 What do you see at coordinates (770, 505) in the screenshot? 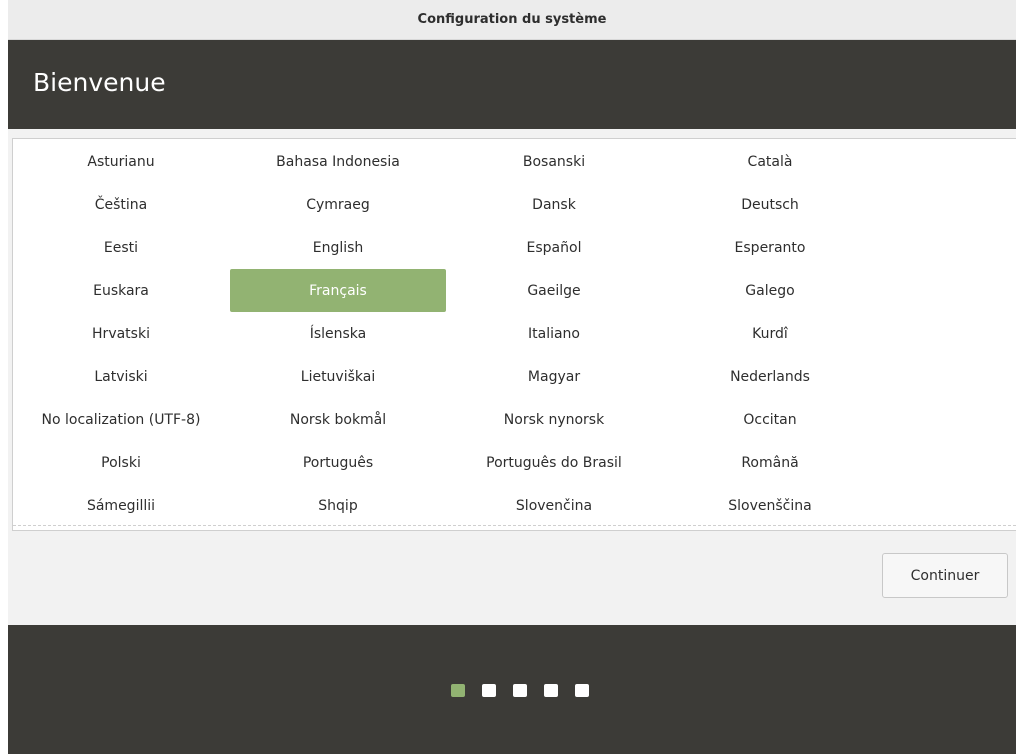
I see `language-item: Slovenščina` at bounding box center [770, 505].